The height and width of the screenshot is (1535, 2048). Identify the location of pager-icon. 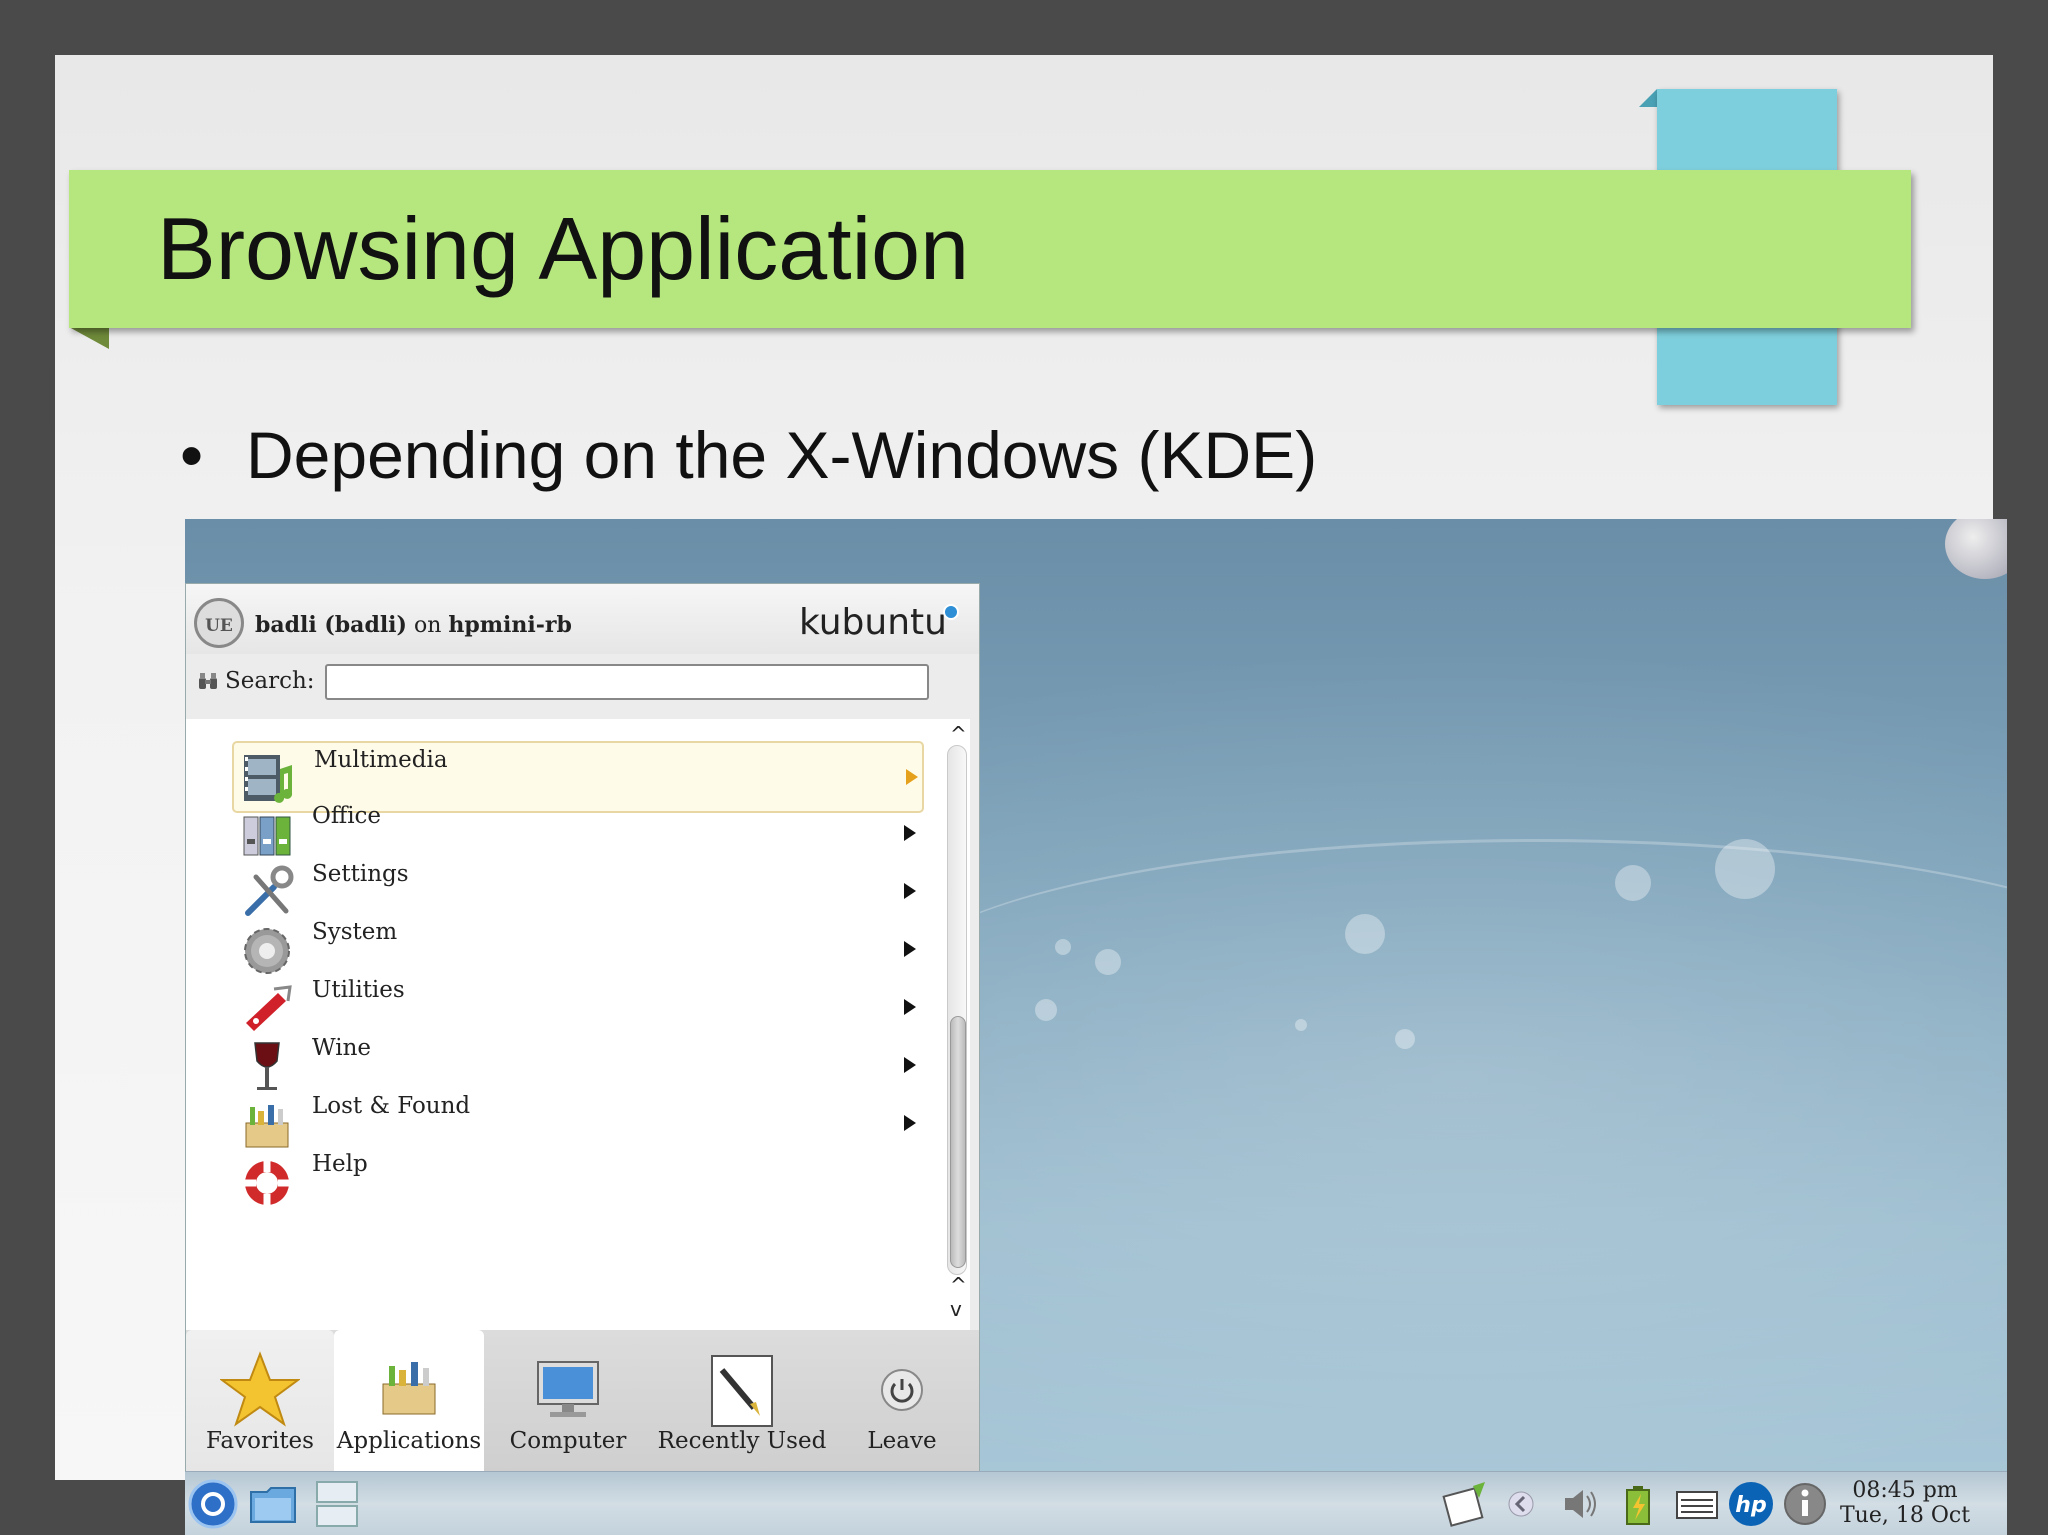
(339, 1504).